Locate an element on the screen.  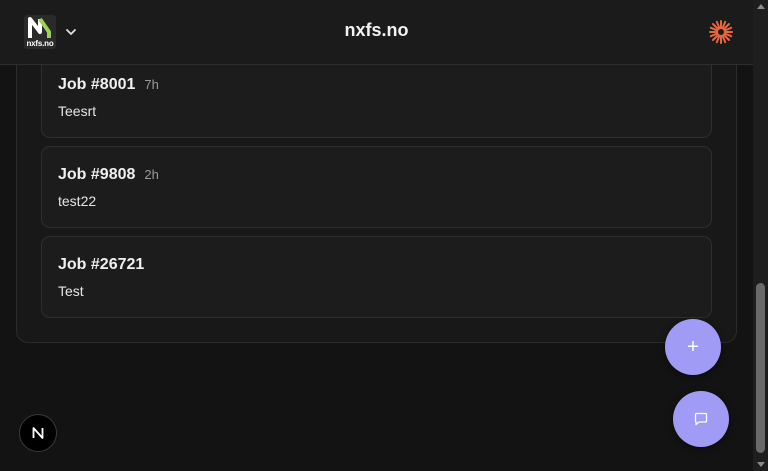
chat-icon is located at coordinates (701, 419).